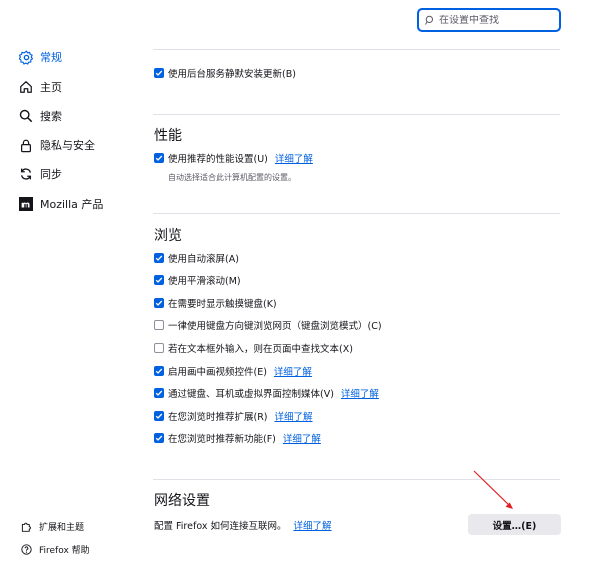 This screenshot has width=600, height=567. I want to click on sidebar-item-privacy: 隐私与安全, so click(56, 145).